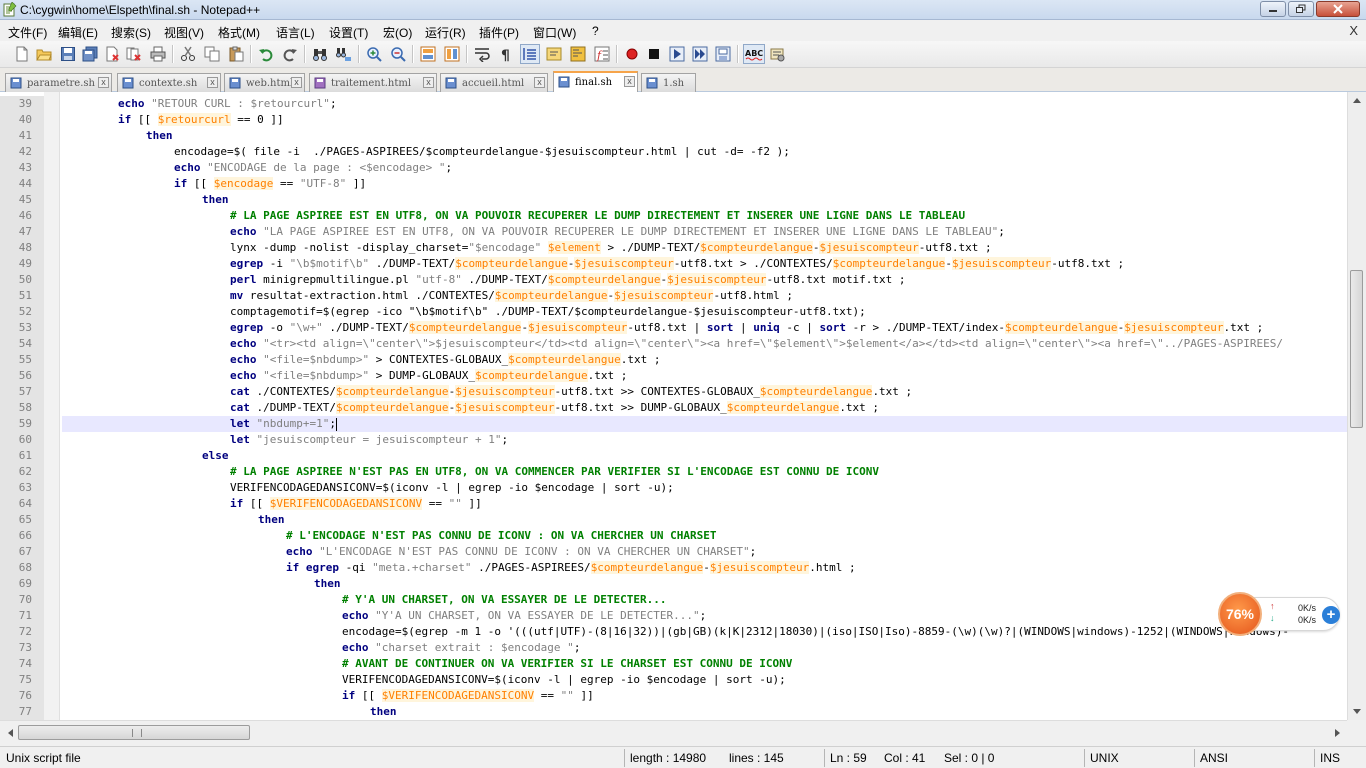 Image resolution: width=1366 pixels, height=768 pixels. Describe the element at coordinates (1353, 30) in the screenshot. I see `close-document-button: X` at that location.